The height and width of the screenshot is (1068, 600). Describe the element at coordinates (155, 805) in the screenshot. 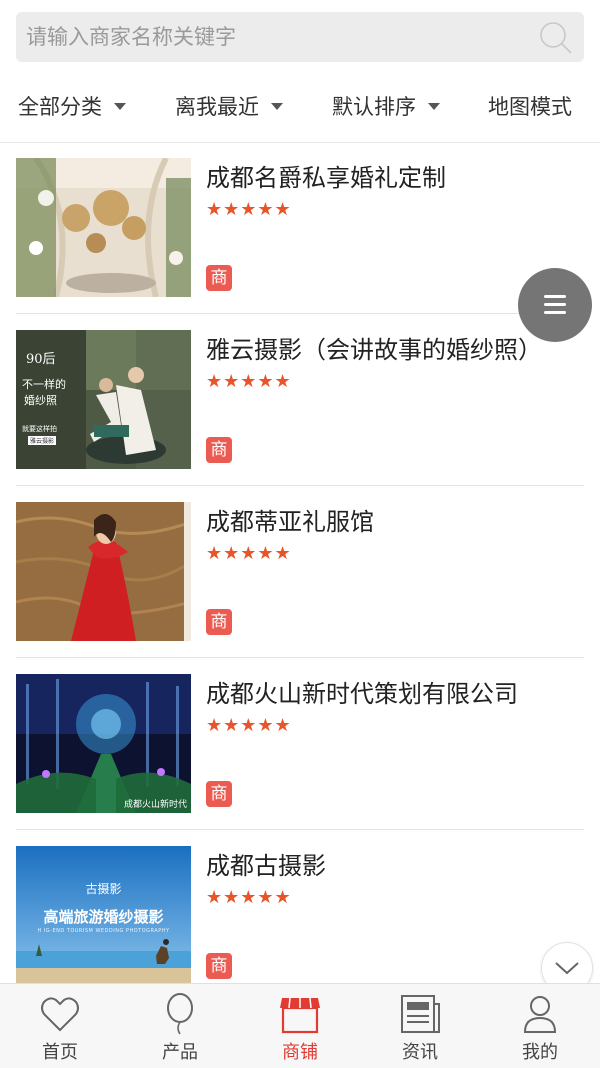

I see `thumbnail-text: 成都火山新时代` at that location.